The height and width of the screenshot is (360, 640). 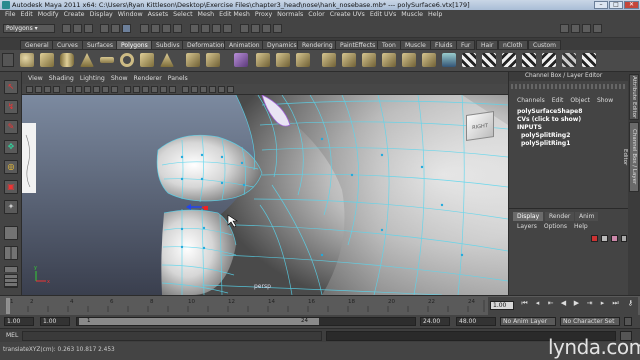 I want to click on split-polygon-icon, so click(x=329, y=60).